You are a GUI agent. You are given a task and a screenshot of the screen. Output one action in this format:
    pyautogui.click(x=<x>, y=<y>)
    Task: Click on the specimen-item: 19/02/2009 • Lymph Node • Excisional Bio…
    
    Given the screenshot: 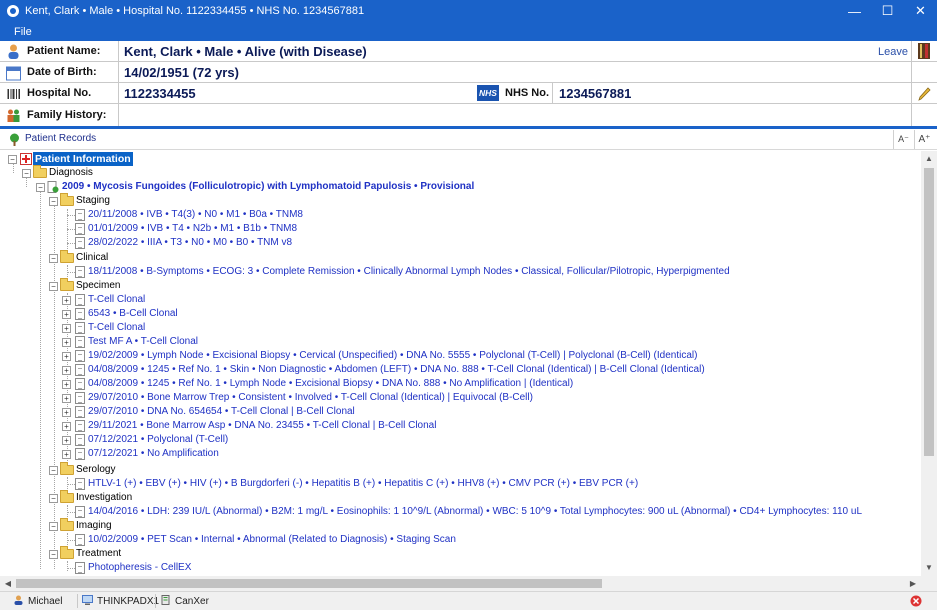 What is the action you would take?
    pyautogui.click(x=392, y=356)
    